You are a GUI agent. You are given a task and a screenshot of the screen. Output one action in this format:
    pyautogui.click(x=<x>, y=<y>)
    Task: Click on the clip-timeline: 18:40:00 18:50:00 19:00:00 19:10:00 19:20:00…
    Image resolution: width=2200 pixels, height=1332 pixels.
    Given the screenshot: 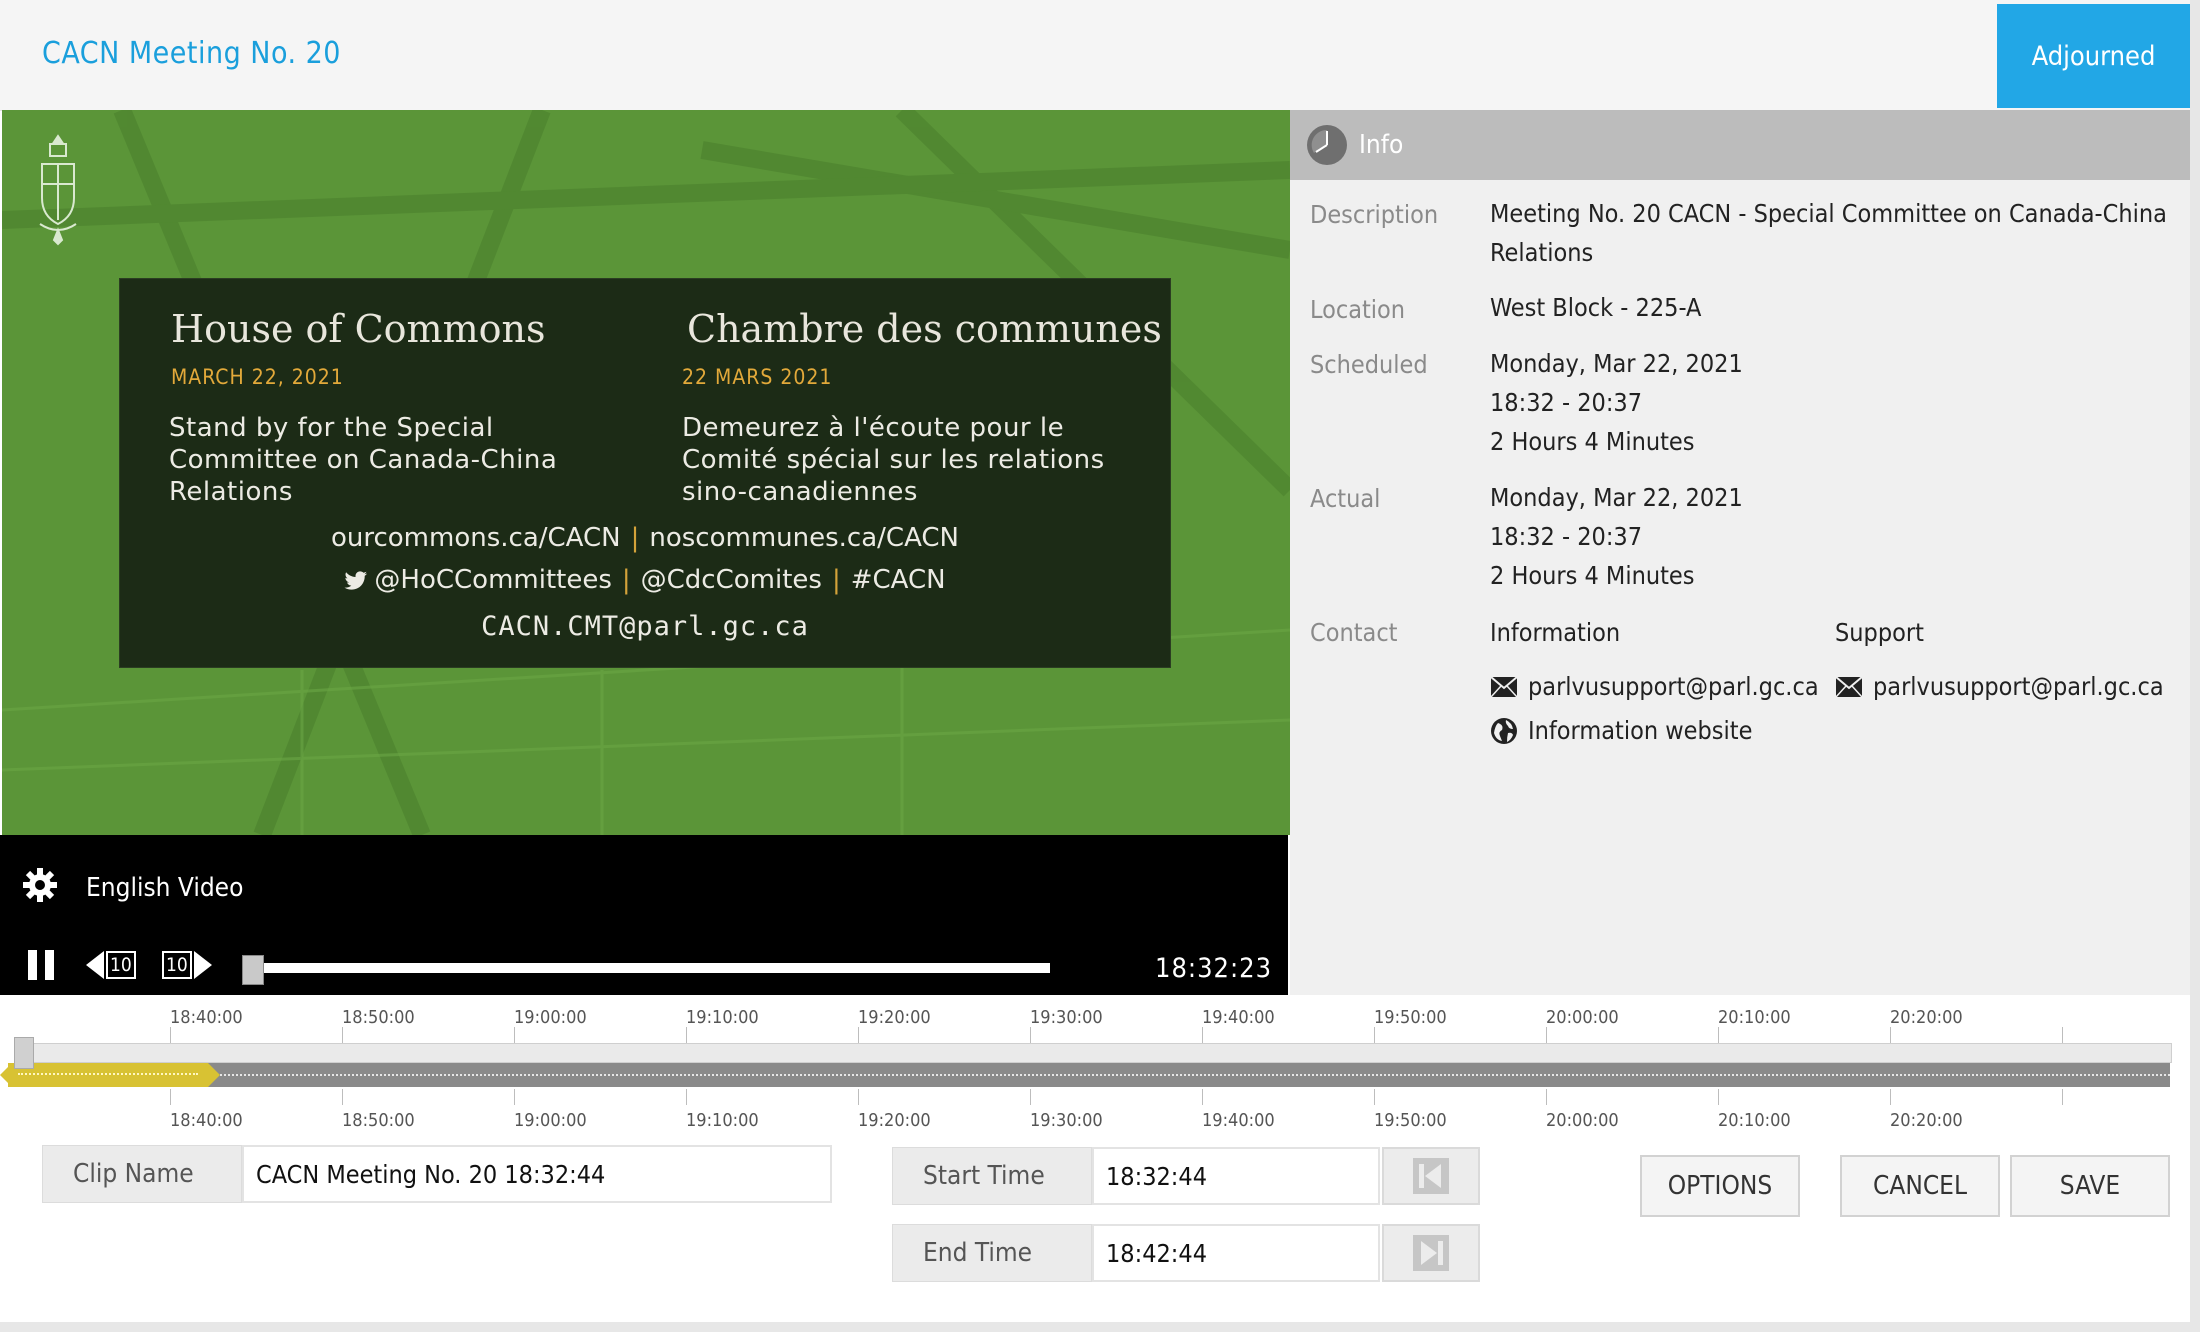 What is the action you would take?
    pyautogui.click(x=1095, y=1070)
    